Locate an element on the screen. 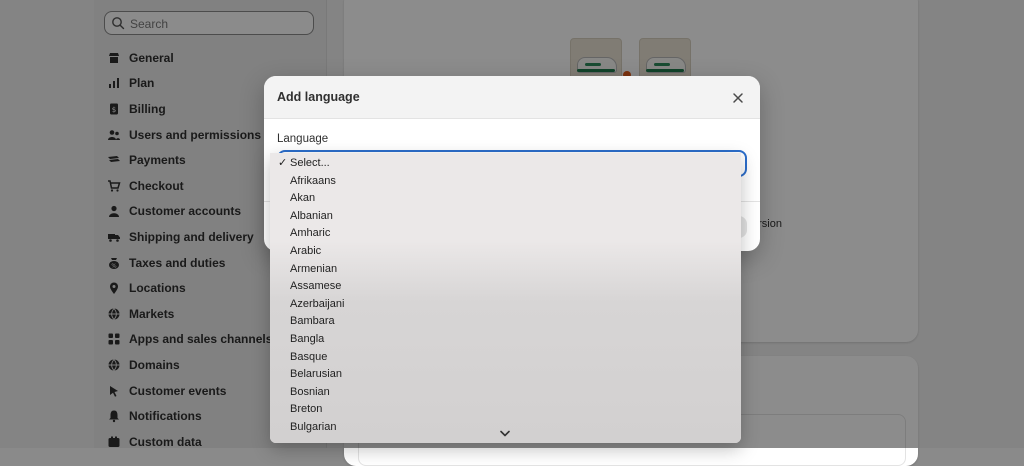 The height and width of the screenshot is (466, 1024). language-option: Armenian is located at coordinates (505, 270).